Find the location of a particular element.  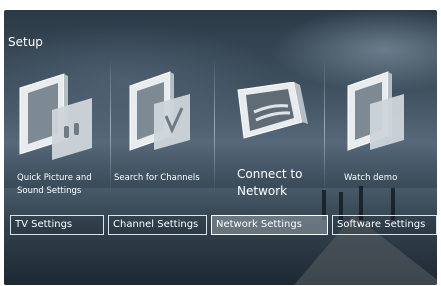

tile-watch-demo is located at coordinates (377, 116).